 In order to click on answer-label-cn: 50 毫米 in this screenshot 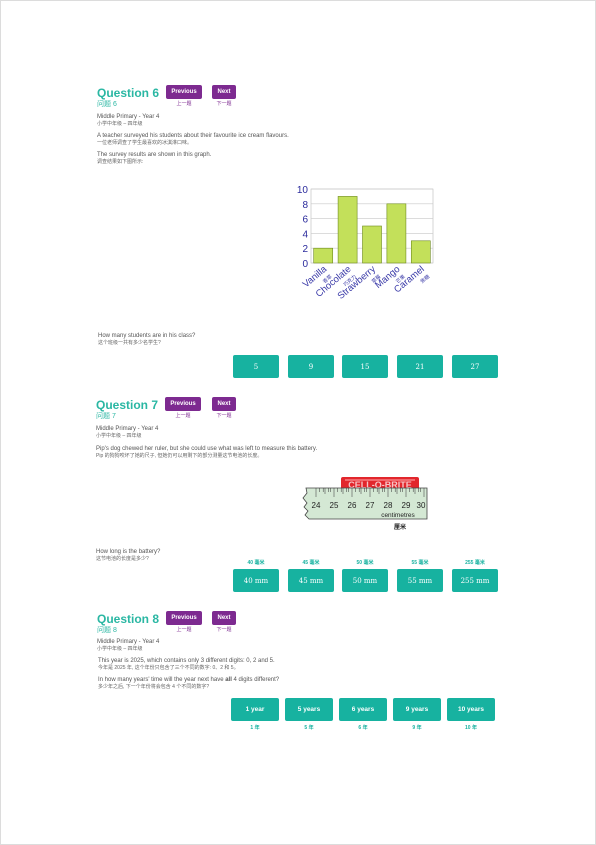, I will do `click(365, 563)`.